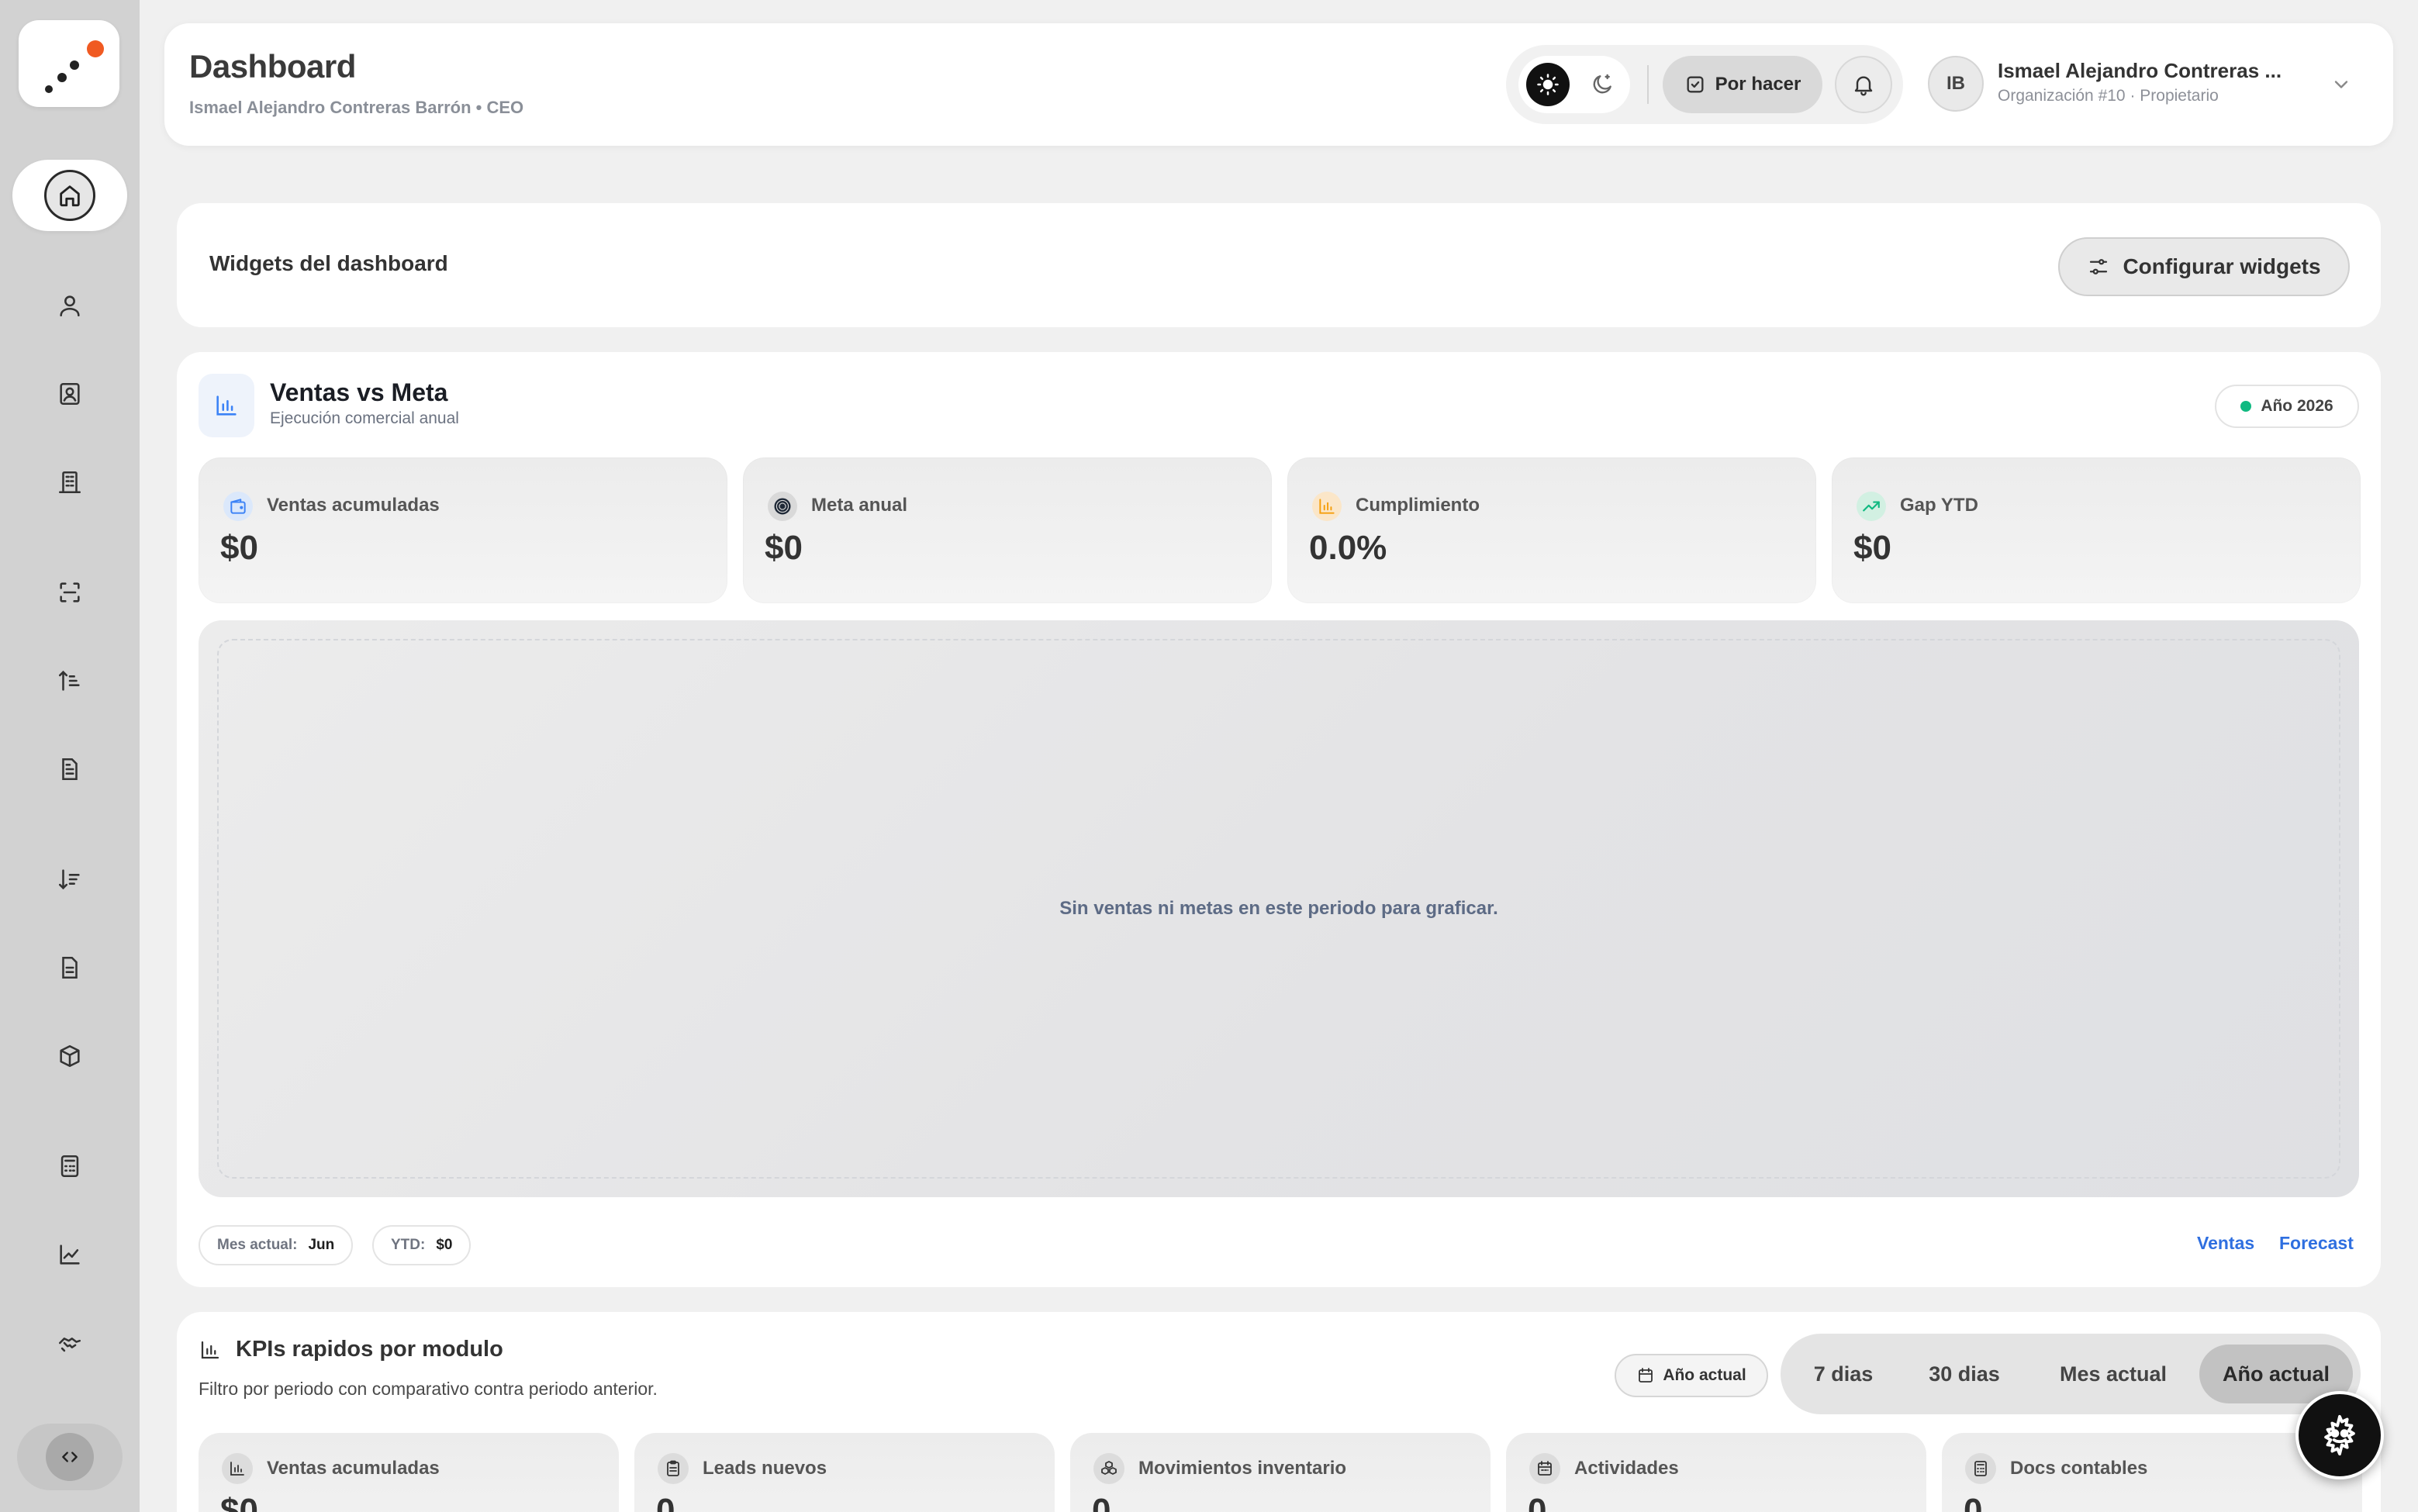  I want to click on configure-widgets-button: Configurar widgets, so click(2204, 266).